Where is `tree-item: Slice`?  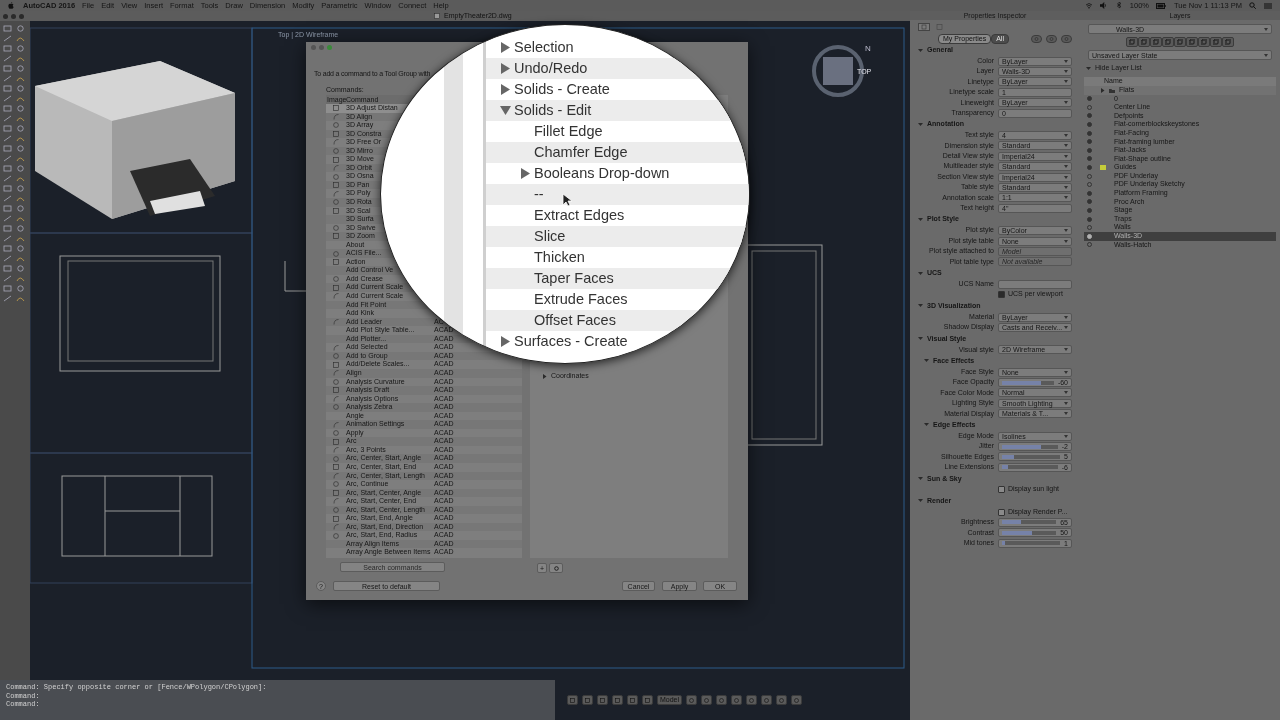 tree-item: Slice is located at coordinates (543, 236).